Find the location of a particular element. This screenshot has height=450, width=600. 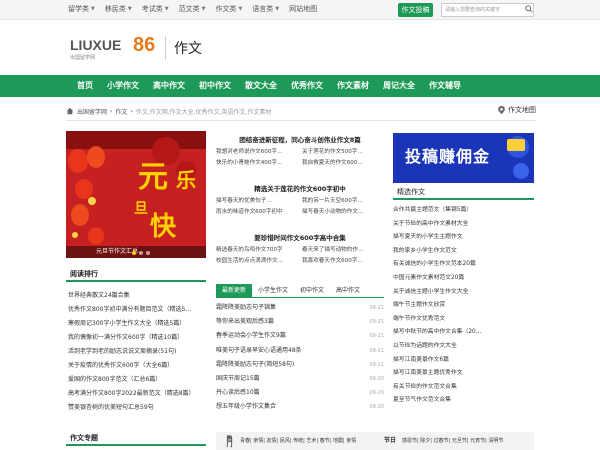

list-item: 国庆节周记15篇 09-20 is located at coordinates (300, 379).